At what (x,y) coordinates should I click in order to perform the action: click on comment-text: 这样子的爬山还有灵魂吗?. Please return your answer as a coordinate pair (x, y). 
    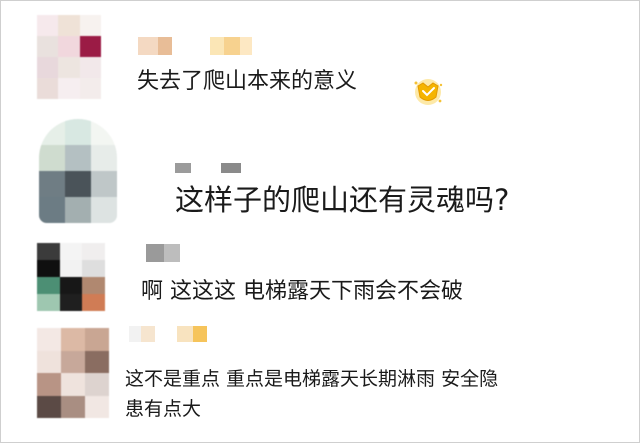
    Looking at the image, I should click on (342, 200).